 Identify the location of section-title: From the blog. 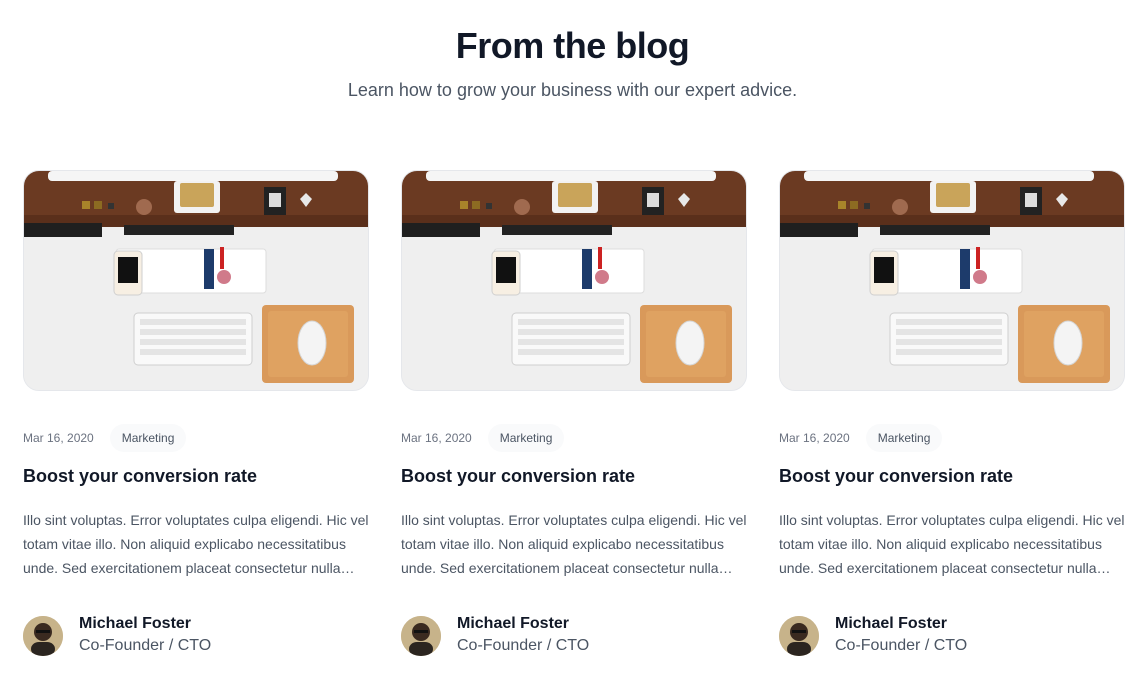
(572, 45).